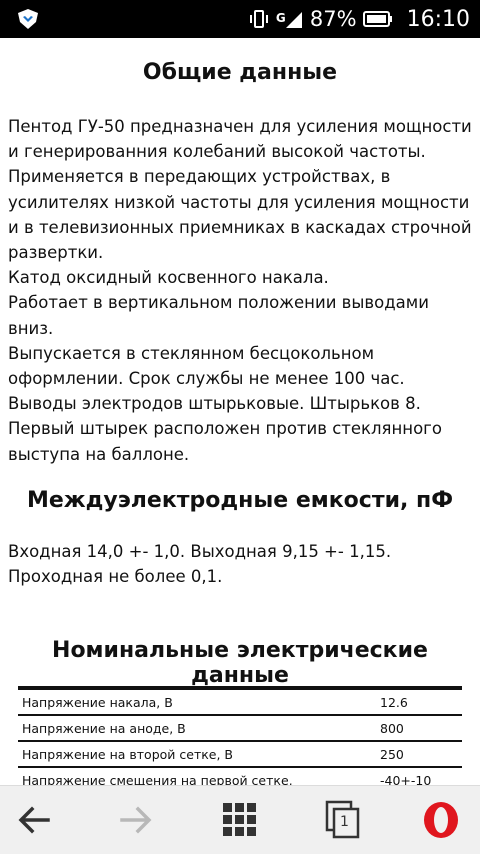 This screenshot has width=480, height=854. I want to click on forward-icon, so click(136, 820).